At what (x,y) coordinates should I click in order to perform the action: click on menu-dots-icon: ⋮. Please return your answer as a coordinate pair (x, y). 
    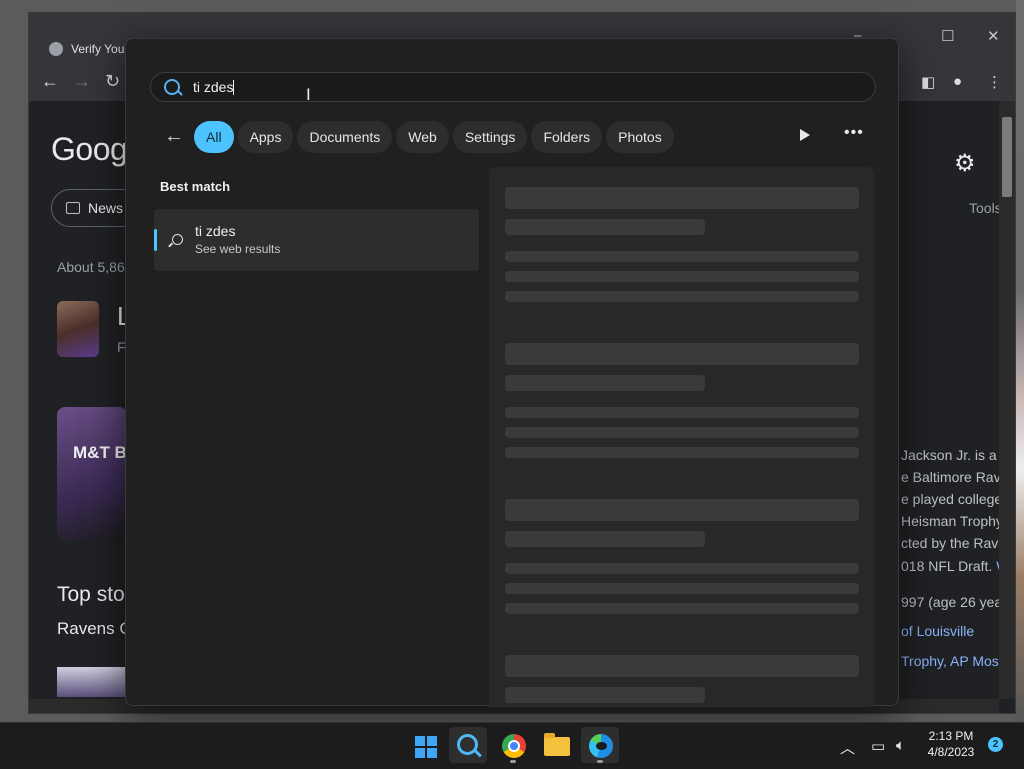
    Looking at the image, I should click on (994, 82).